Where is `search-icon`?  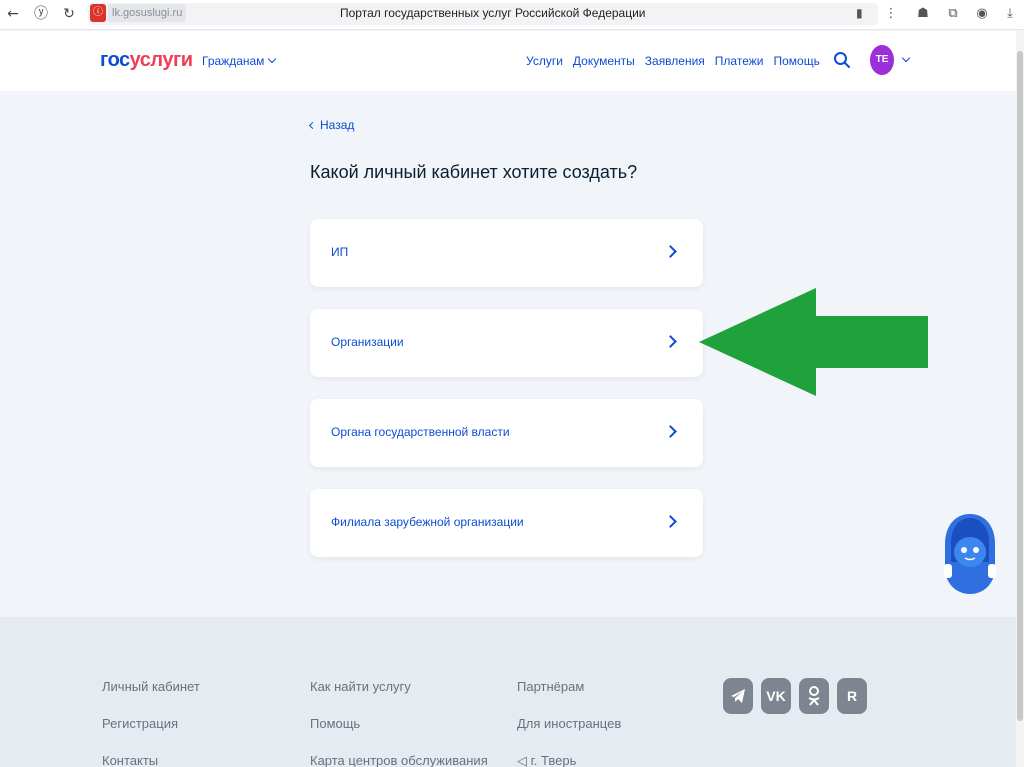
search-icon is located at coordinates (842, 60).